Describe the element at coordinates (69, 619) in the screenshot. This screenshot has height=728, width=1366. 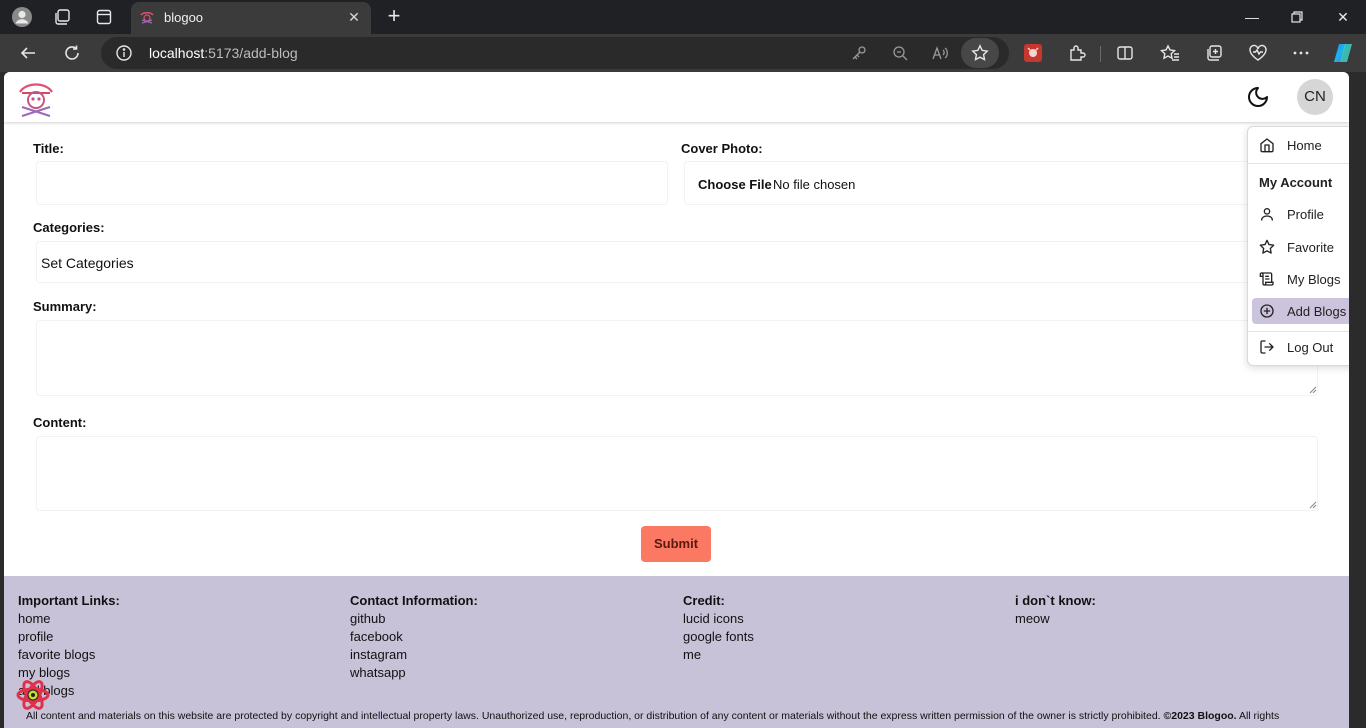
I see `footer-link-home: home` at that location.